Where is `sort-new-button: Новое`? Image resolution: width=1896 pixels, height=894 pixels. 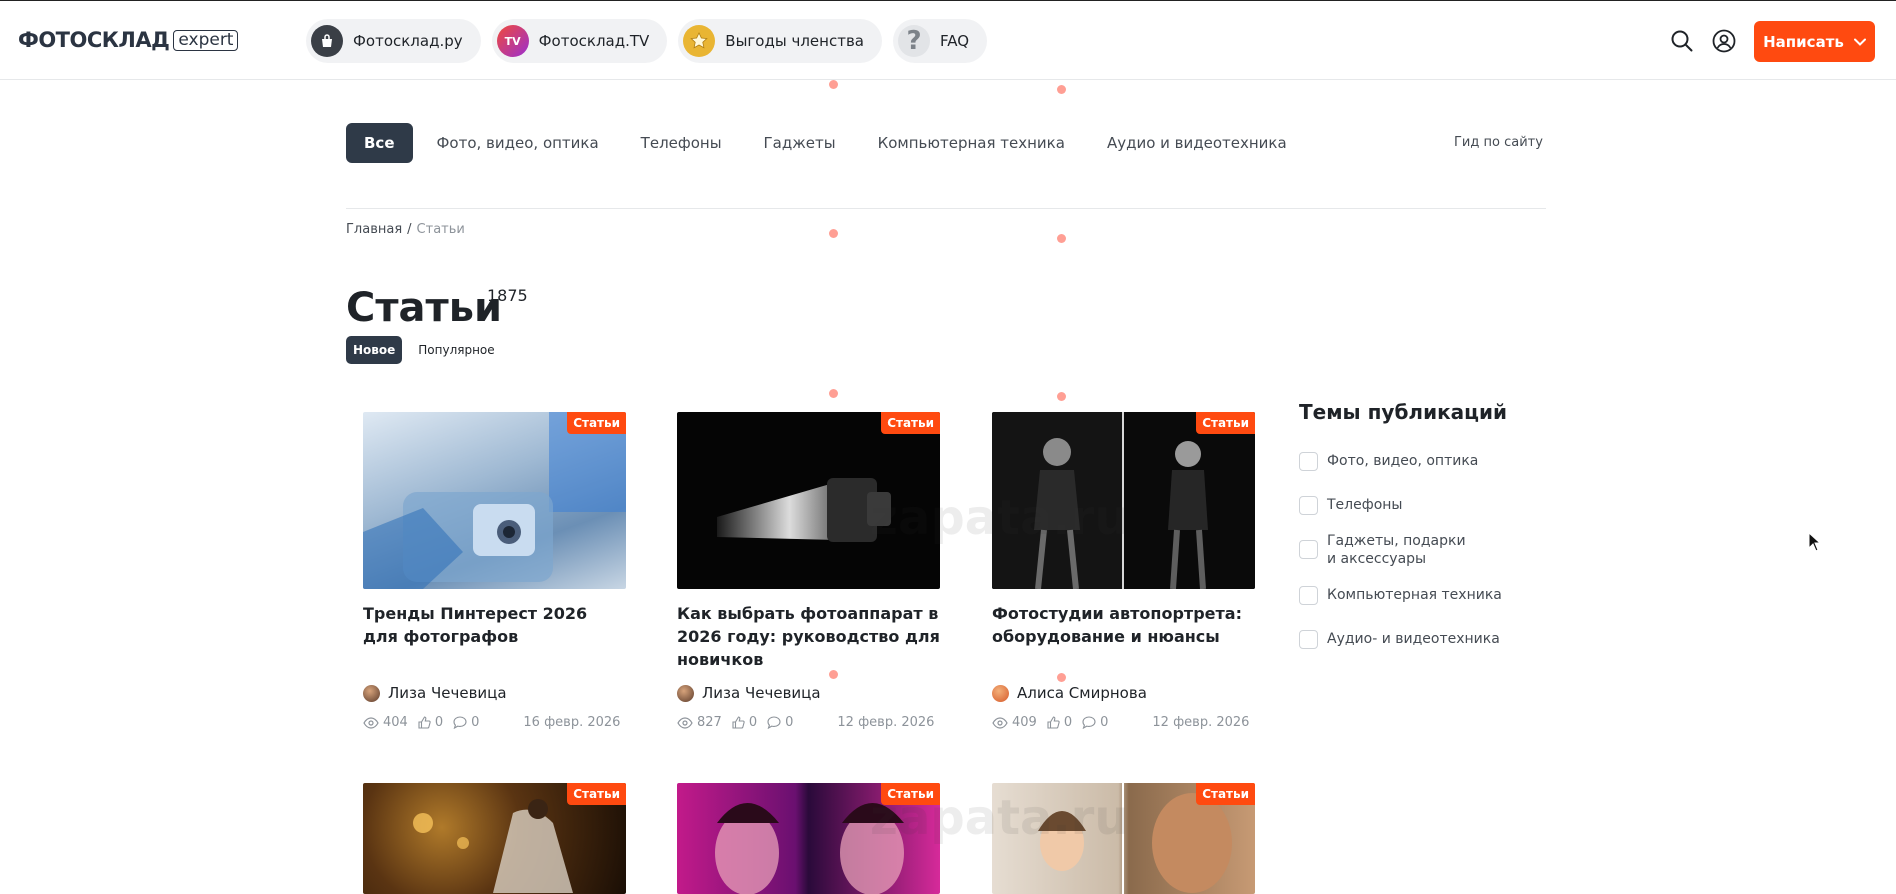
sort-new-button: Новое is located at coordinates (374, 350).